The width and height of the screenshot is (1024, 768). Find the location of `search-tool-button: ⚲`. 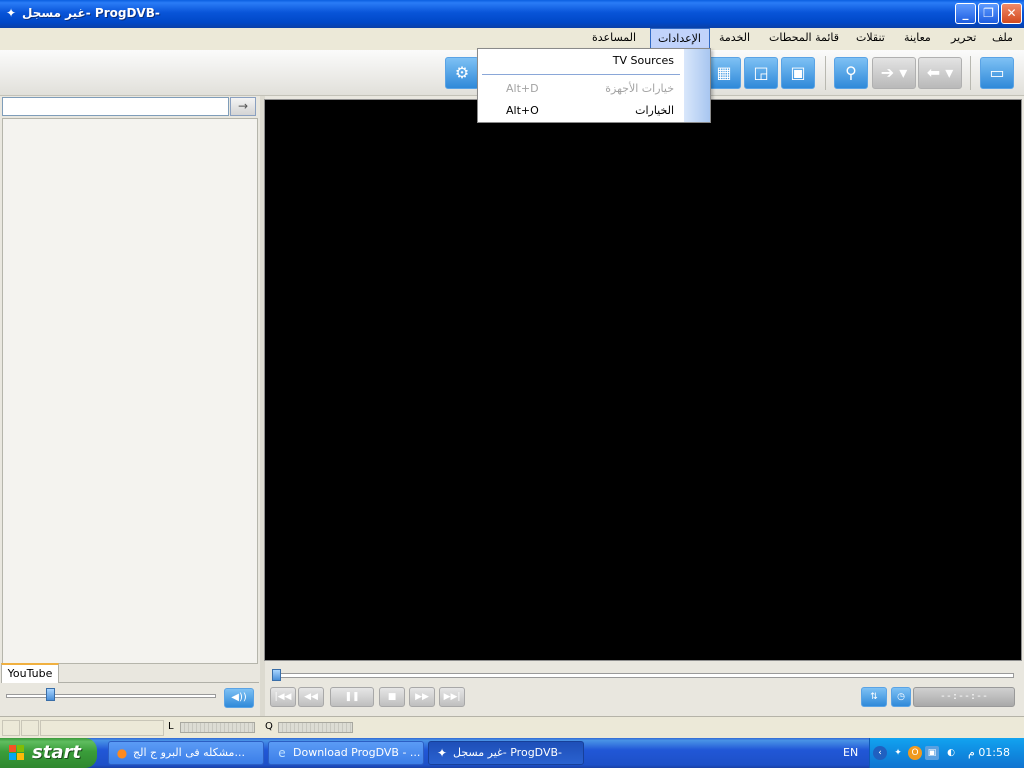

search-tool-button: ⚲ is located at coordinates (851, 73).